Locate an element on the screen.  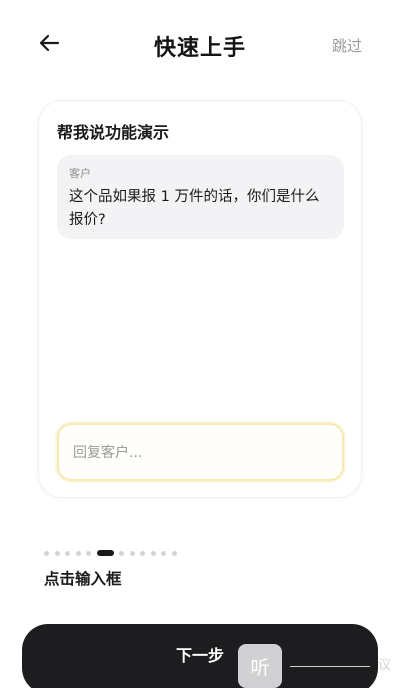
listen-label: 听 is located at coordinates (260, 667).